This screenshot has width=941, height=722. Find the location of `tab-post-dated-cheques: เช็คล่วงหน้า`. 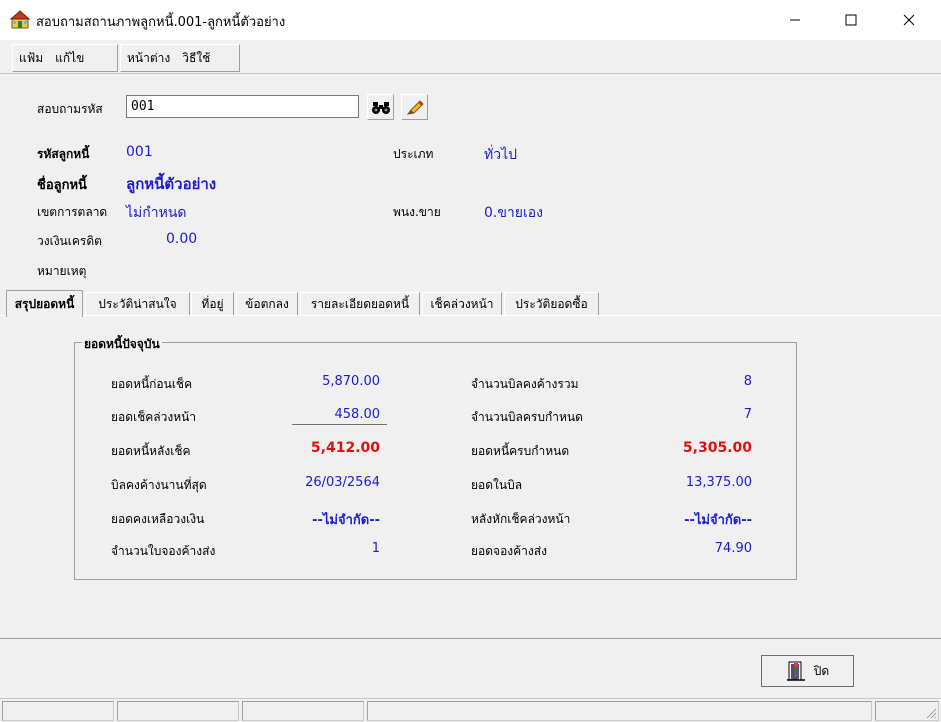

tab-post-dated-cheques: เช็คล่วงหน้า is located at coordinates (462, 304).